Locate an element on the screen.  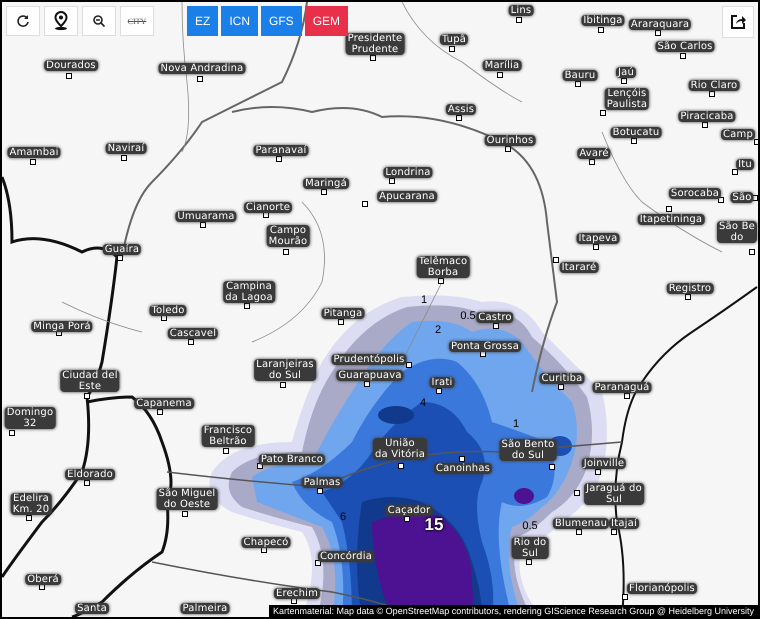
city-label: Telêmaco Borba is located at coordinates (443, 267).